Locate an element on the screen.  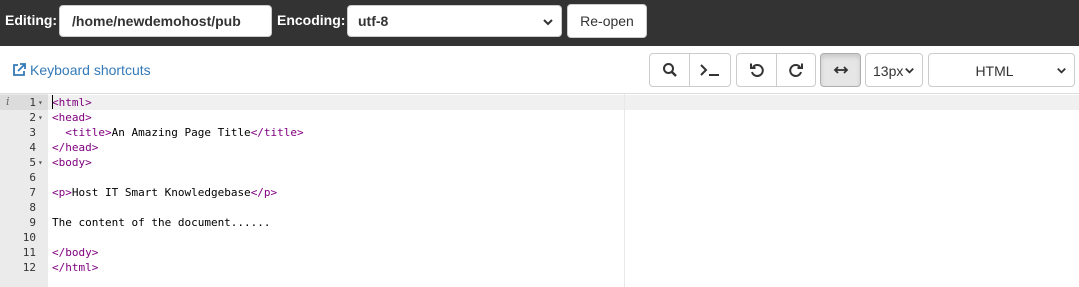
code-line: 8 is located at coordinates (539, 207).